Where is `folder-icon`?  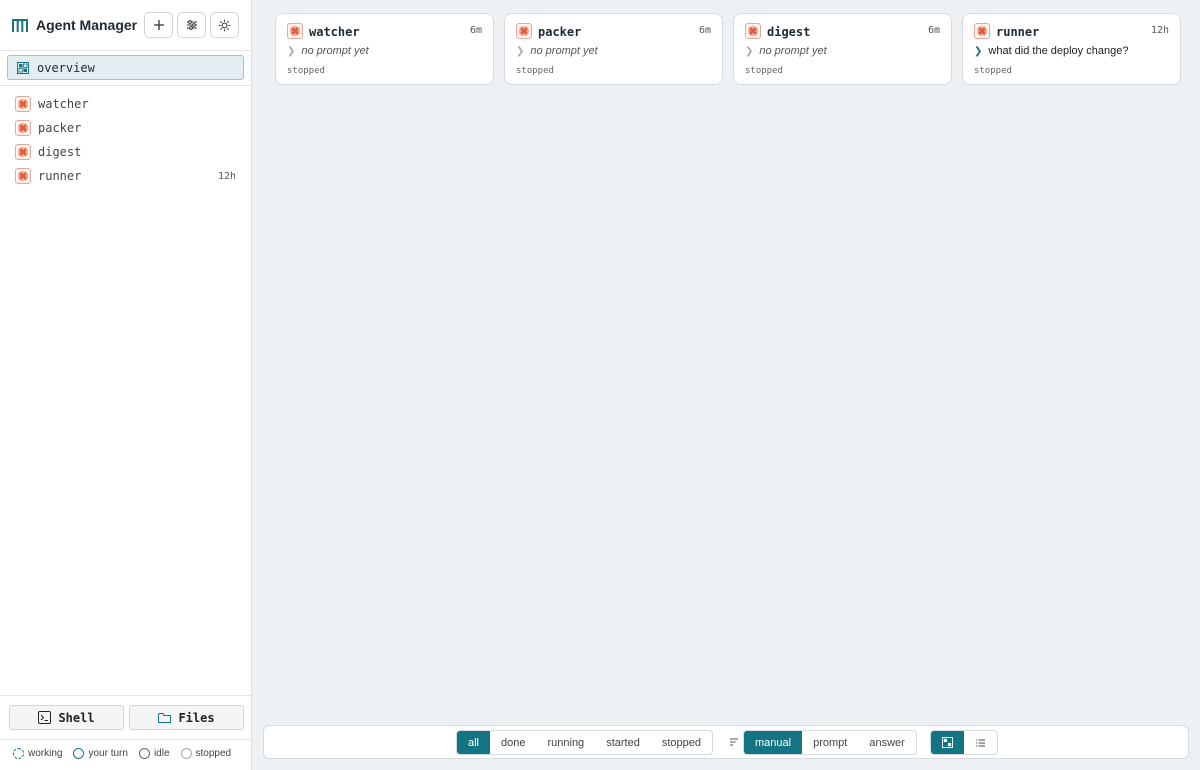 folder-icon is located at coordinates (165, 717).